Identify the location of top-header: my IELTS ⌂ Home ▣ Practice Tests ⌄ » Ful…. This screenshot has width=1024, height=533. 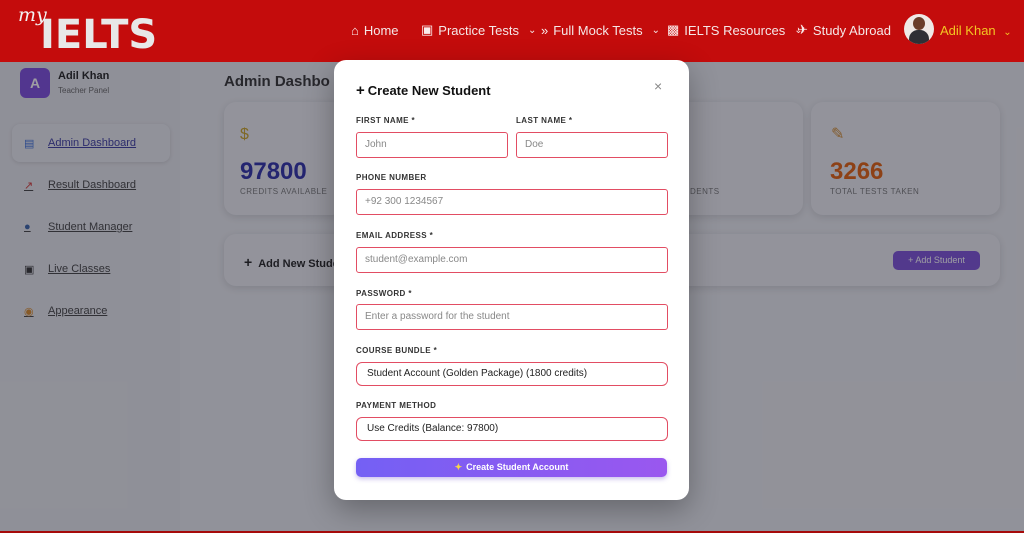
(512, 31).